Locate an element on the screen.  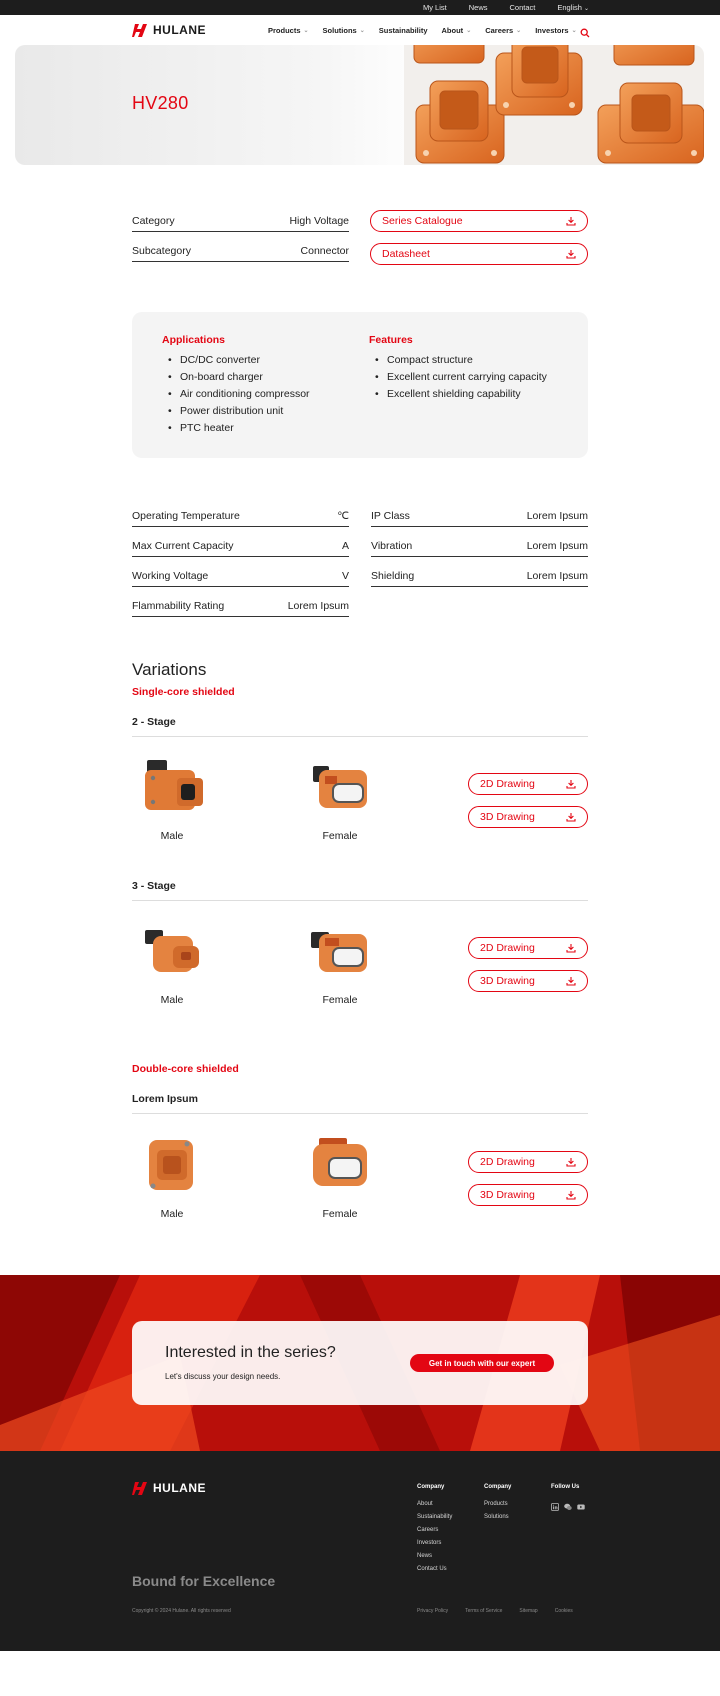
hero-product-image is located at coordinates (554, 105).